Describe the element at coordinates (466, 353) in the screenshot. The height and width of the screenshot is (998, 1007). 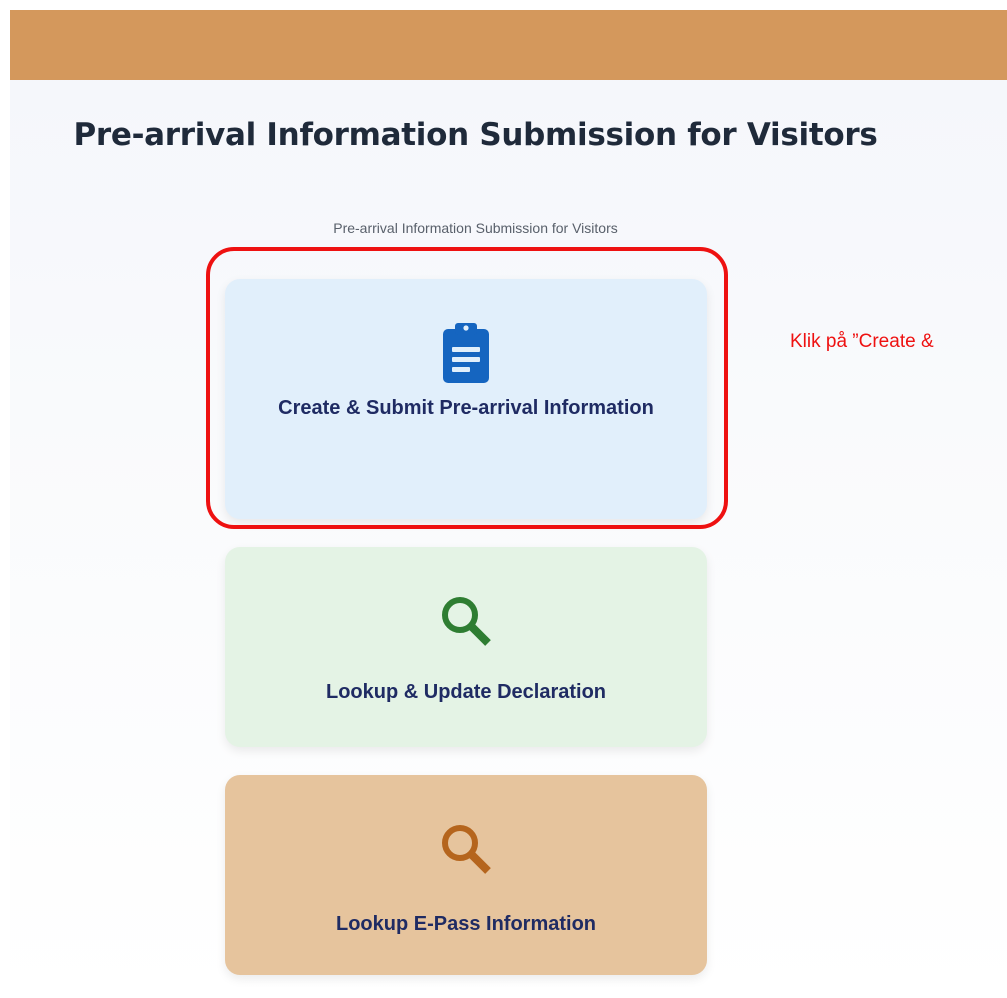
I see `clipboard-icon` at that location.